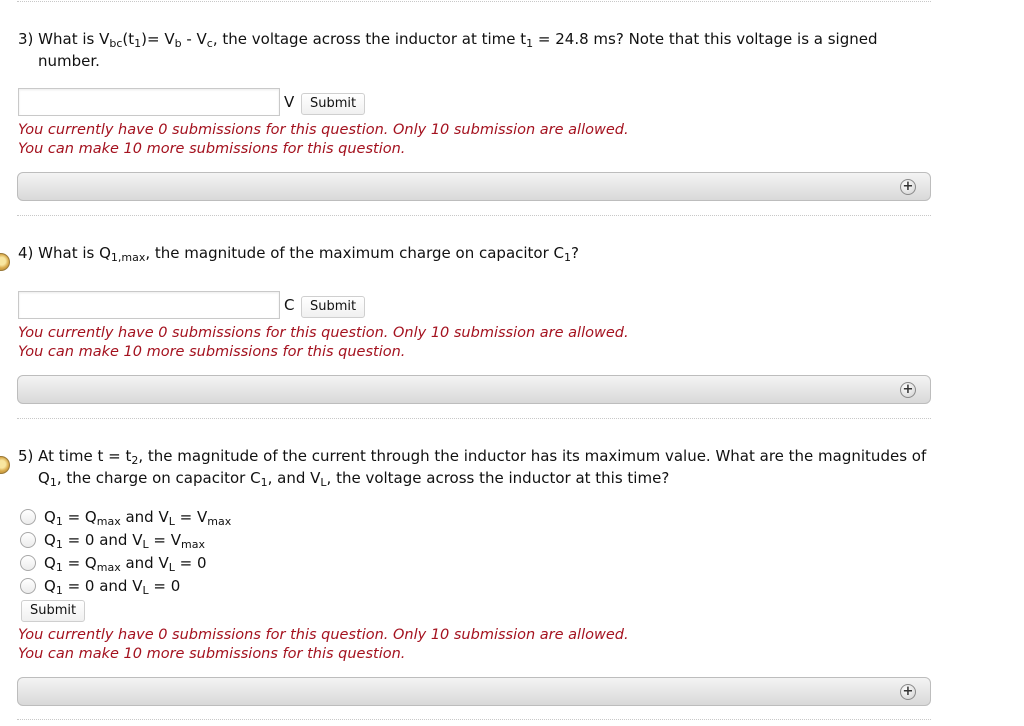  Describe the element at coordinates (474, 389) in the screenshot. I see `question-4-expand-bar: +` at that location.